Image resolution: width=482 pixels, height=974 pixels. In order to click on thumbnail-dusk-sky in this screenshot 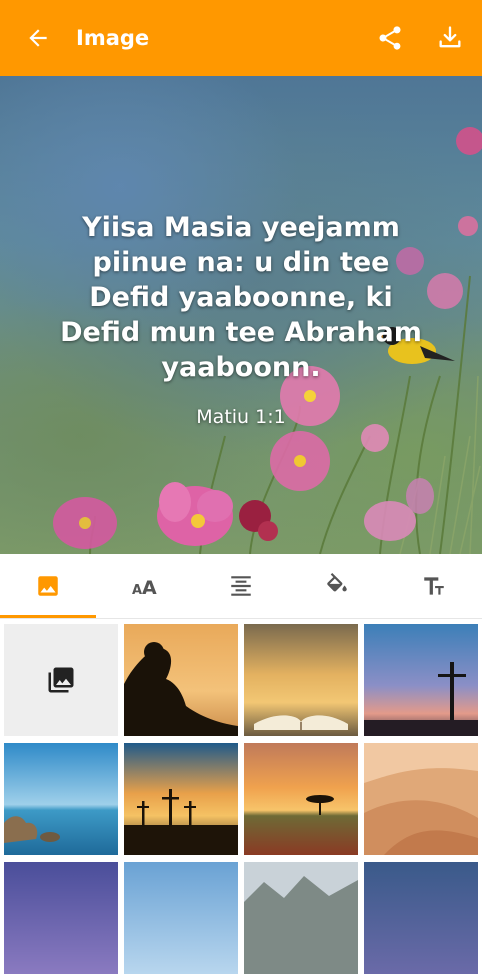, I will do `click(421, 918)`.